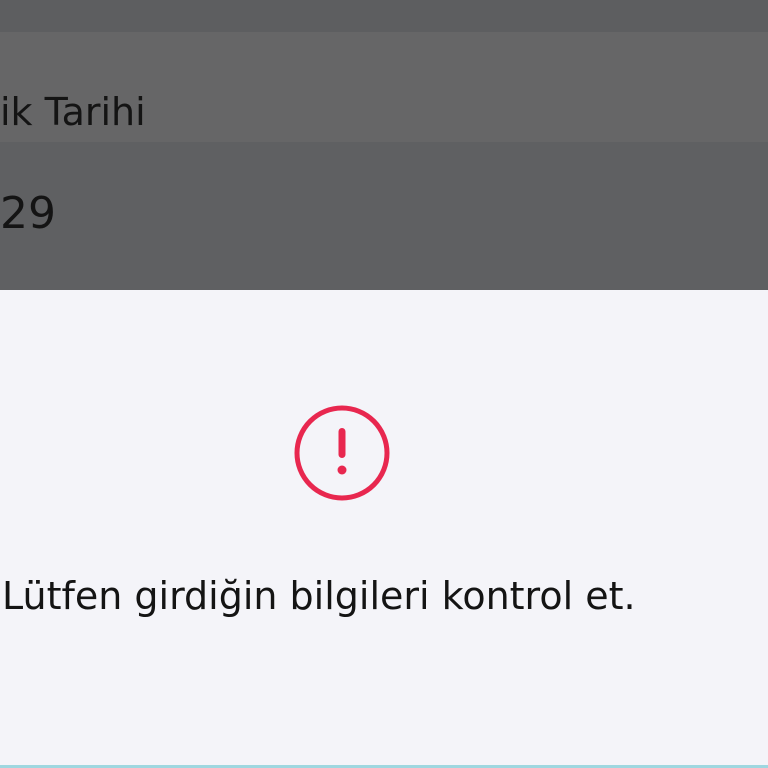 Image resolution: width=768 pixels, height=768 pixels. Describe the element at coordinates (342, 453) in the screenshot. I see `exclamation-circle-icon` at that location.